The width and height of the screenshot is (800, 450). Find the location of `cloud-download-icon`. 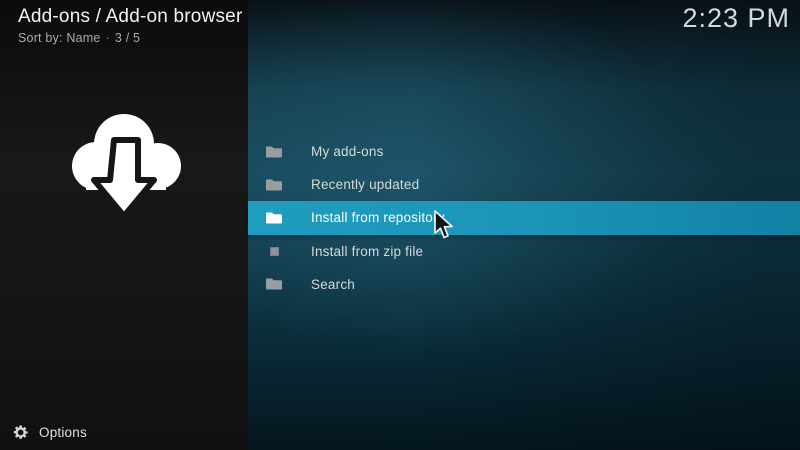

cloud-download-icon is located at coordinates (124, 164).